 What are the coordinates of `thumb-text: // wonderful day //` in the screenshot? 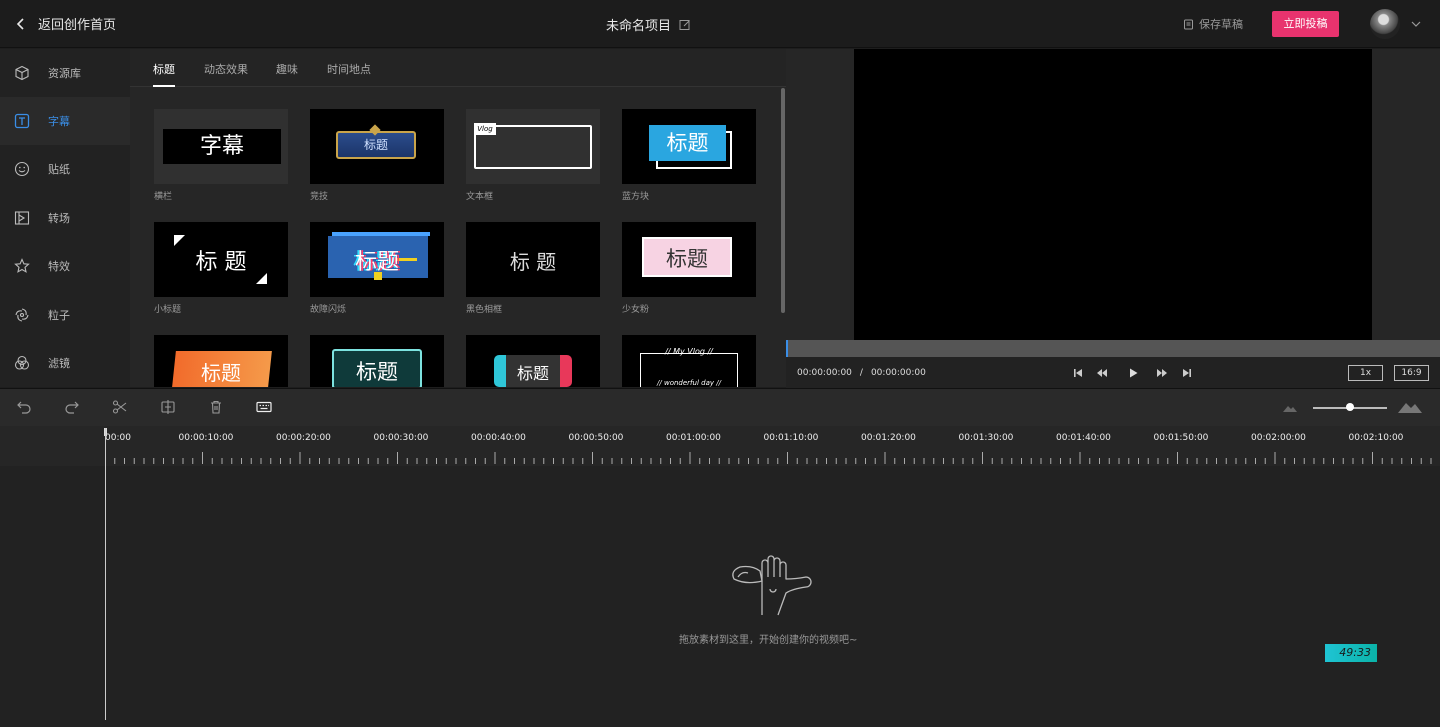 It's located at (689, 383).